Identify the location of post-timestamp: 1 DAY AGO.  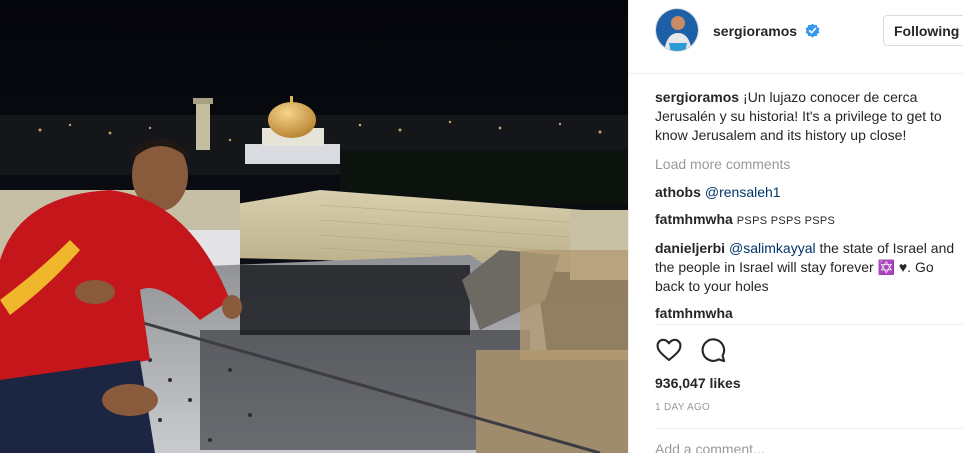
(682, 407).